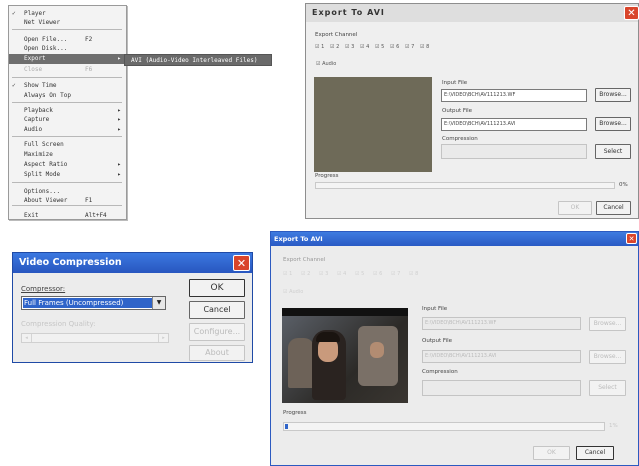  Describe the element at coordinates (364, 47) in the screenshot. I see `channel-checkbox-4: ☑ 4` at that location.